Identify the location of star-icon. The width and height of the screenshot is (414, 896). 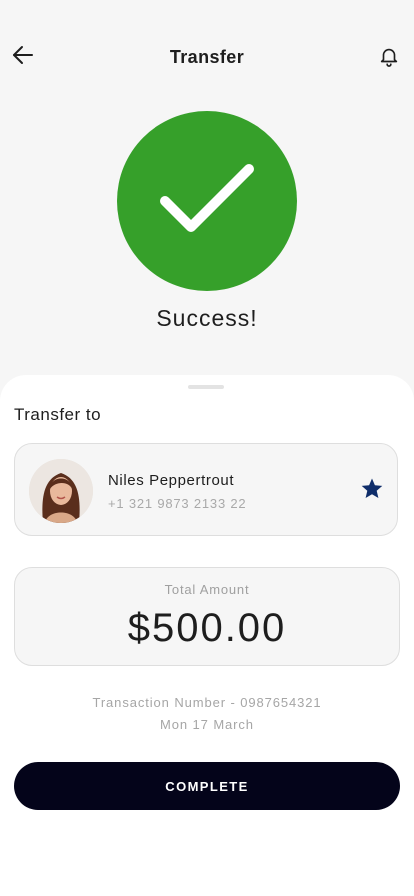
(372, 491).